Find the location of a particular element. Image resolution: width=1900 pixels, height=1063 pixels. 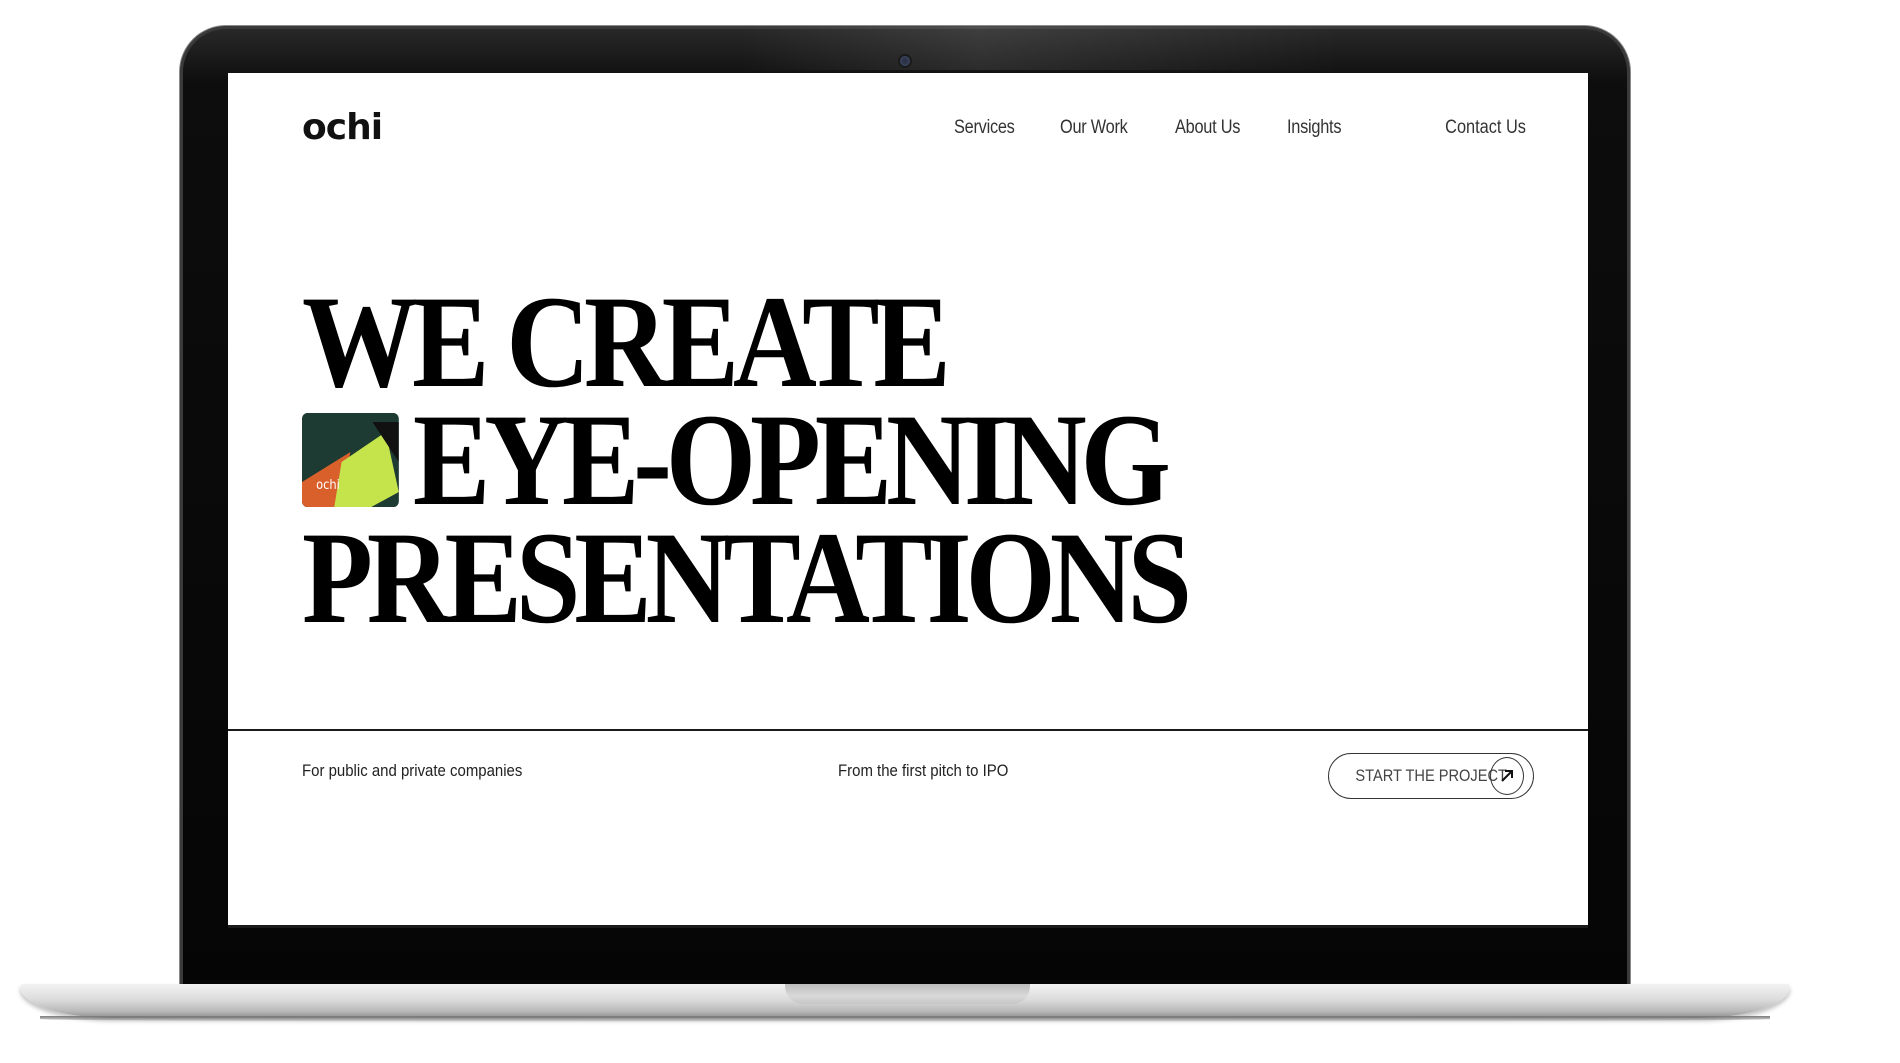

lid-sheen is located at coordinates (1040, 48).